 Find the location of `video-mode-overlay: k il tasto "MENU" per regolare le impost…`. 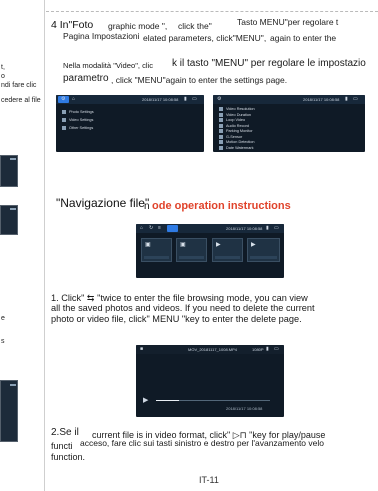

video-mode-overlay: k il tasto "MENU" per regolare le impost… is located at coordinates (269, 63).